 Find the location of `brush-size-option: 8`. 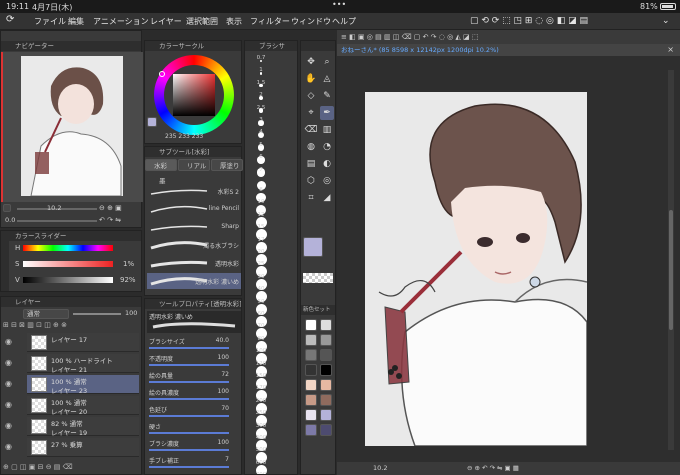

brush-size-option: 8 is located at coordinates (271, 185).